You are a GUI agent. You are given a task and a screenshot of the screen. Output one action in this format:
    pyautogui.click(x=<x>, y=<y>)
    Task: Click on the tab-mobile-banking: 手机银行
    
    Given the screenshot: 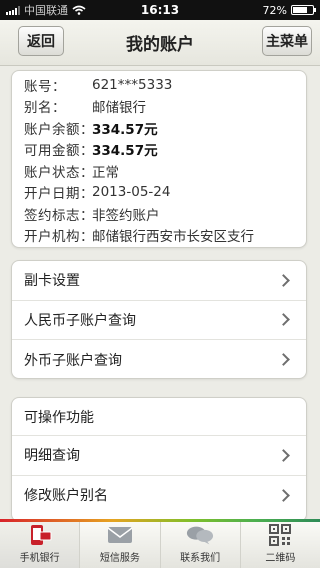 What is the action you would take?
    pyautogui.click(x=40, y=545)
    